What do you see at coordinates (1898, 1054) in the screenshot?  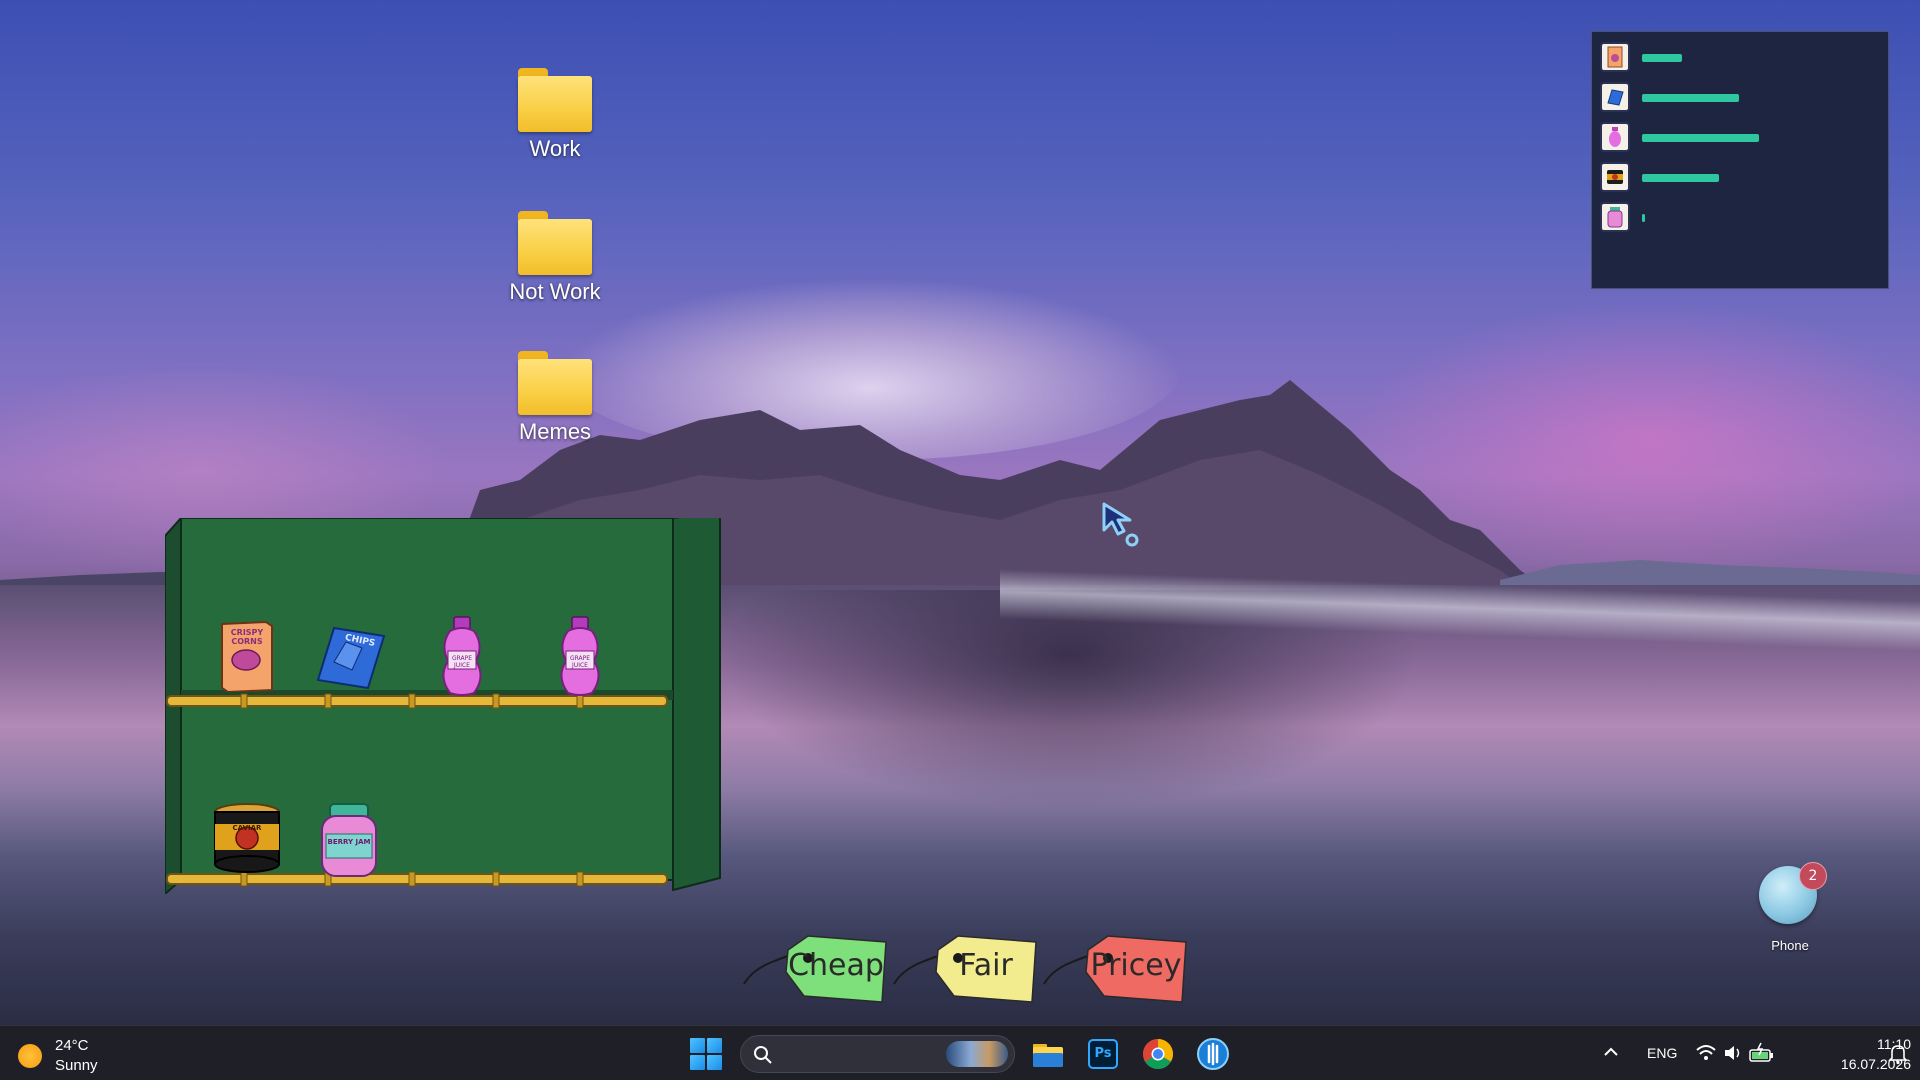 I see `notification-bell-icon` at bounding box center [1898, 1054].